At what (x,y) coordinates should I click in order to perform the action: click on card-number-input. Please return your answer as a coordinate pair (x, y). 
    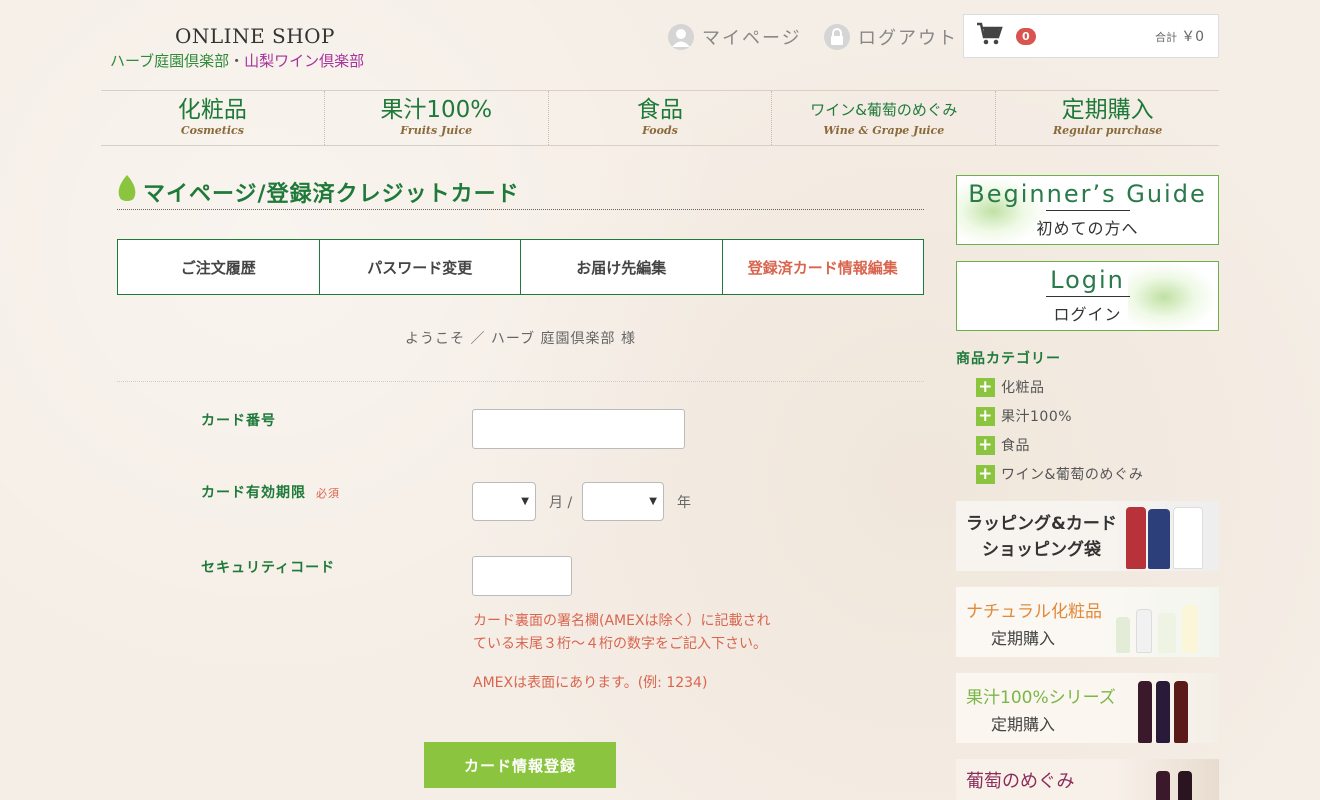
    Looking at the image, I should click on (578, 429).